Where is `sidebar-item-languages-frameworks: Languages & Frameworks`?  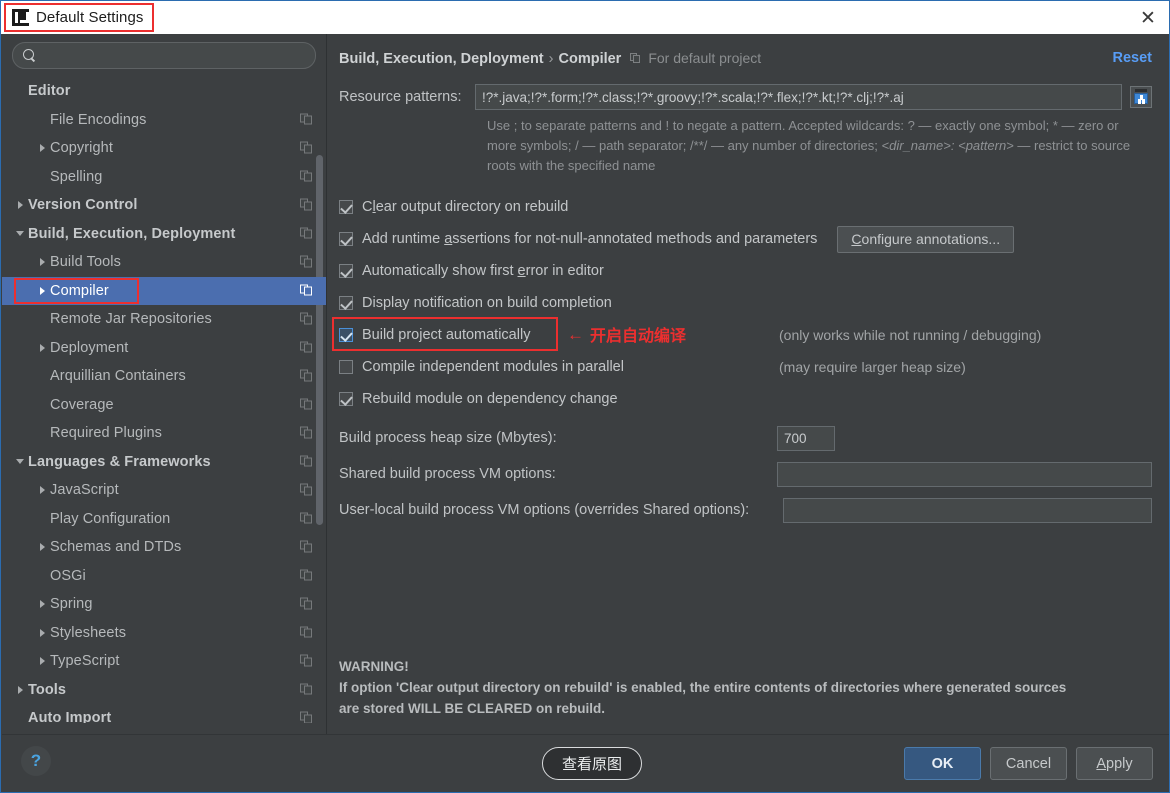
sidebar-item-languages-frameworks: Languages & Frameworks is located at coordinates (164, 462).